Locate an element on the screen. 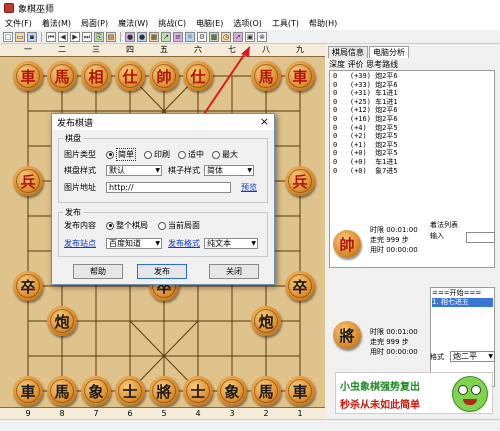 The image size is (500, 431). image-type-max: 最大 is located at coordinates (225, 154).